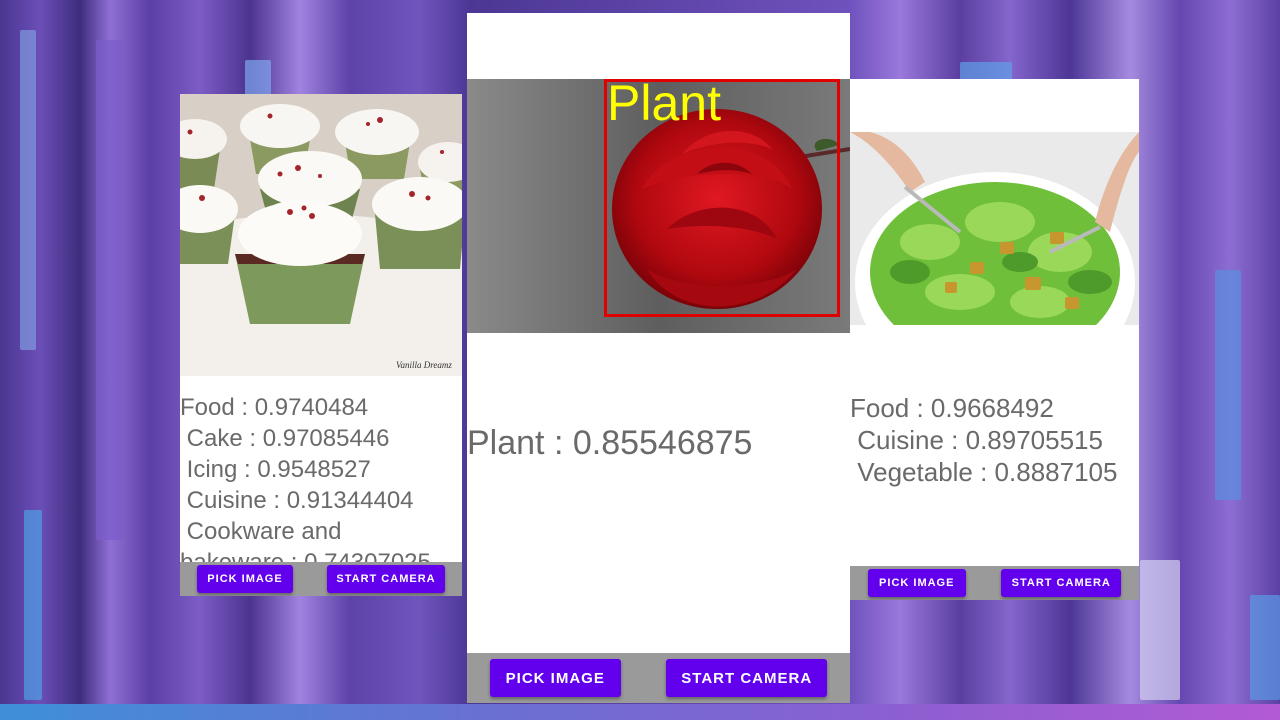  Describe the element at coordinates (658, 206) in the screenshot. I see `rose-image: Plant` at that location.